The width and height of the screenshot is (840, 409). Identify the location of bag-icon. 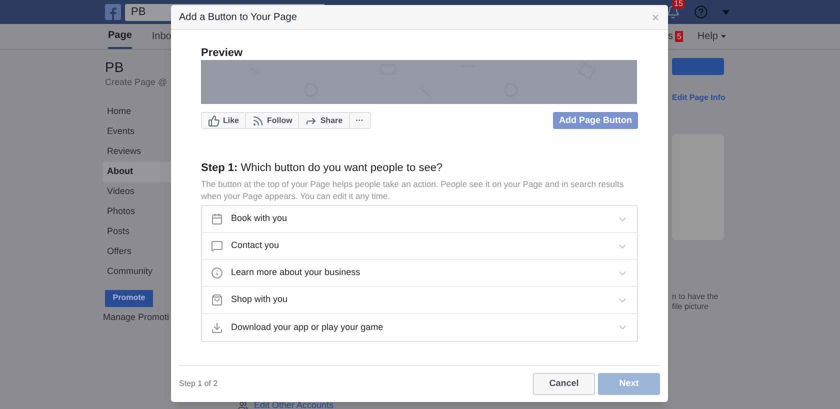
(217, 300).